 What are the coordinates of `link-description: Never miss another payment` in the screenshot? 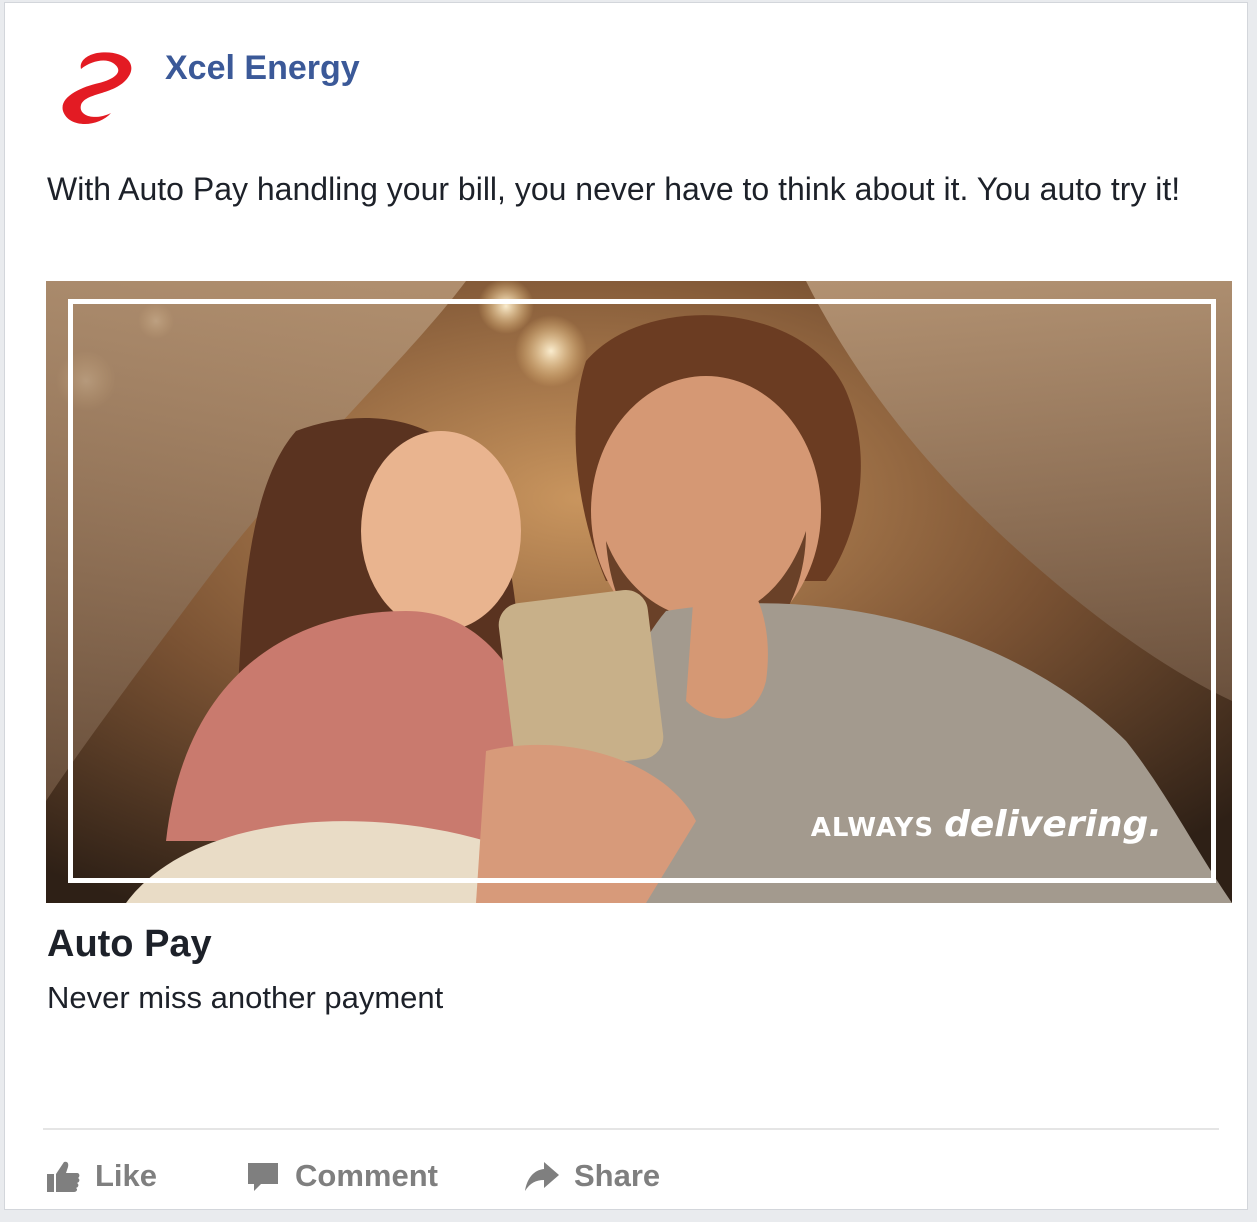 It's located at (245, 997).